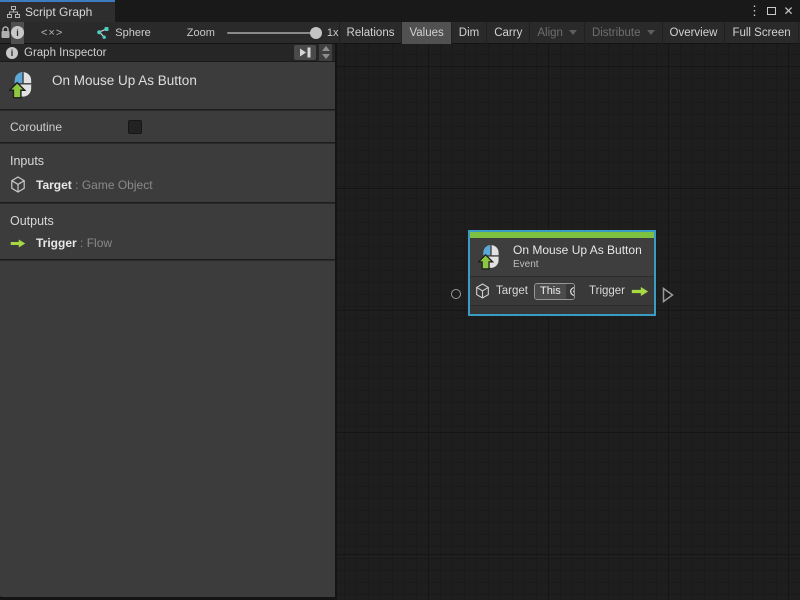 This screenshot has width=800, height=600. What do you see at coordinates (13, 12) in the screenshot?
I see `graph-hierarchy-icon` at bounding box center [13, 12].